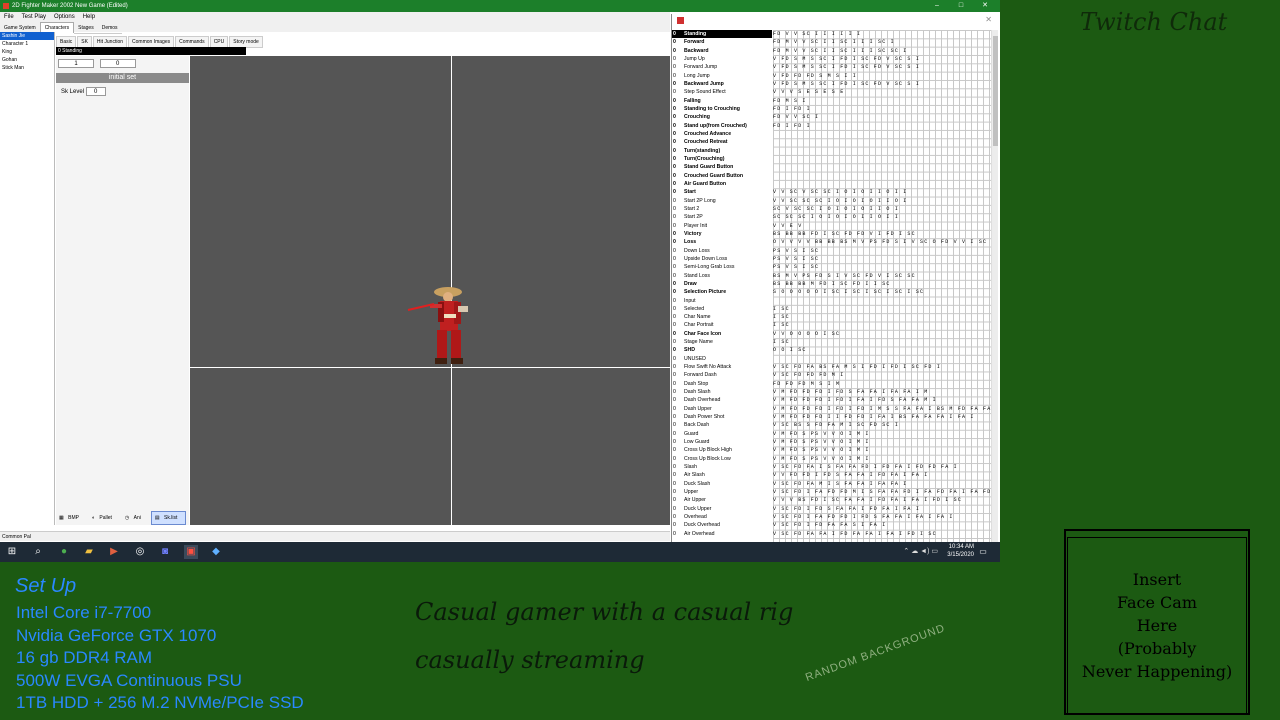 The image size is (1280, 720). I want to click on state-script-row: BS M V PS FD S I V SC FD V I SC SC, so click(882, 276).